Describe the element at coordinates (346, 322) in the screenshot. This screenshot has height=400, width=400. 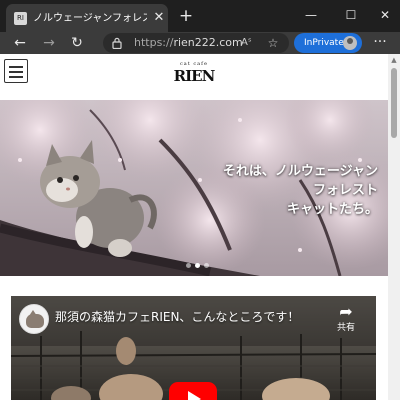
I see `share-button: ➦ 共有` at that location.